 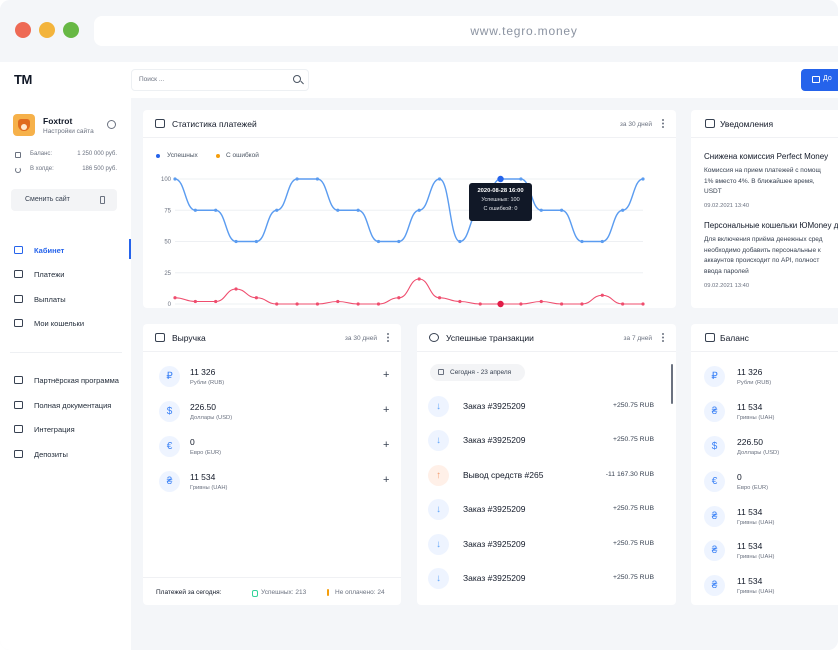 What do you see at coordinates (727, 286) in the screenshot?
I see `notification-date: 09.02.2021 13:40` at bounding box center [727, 286].